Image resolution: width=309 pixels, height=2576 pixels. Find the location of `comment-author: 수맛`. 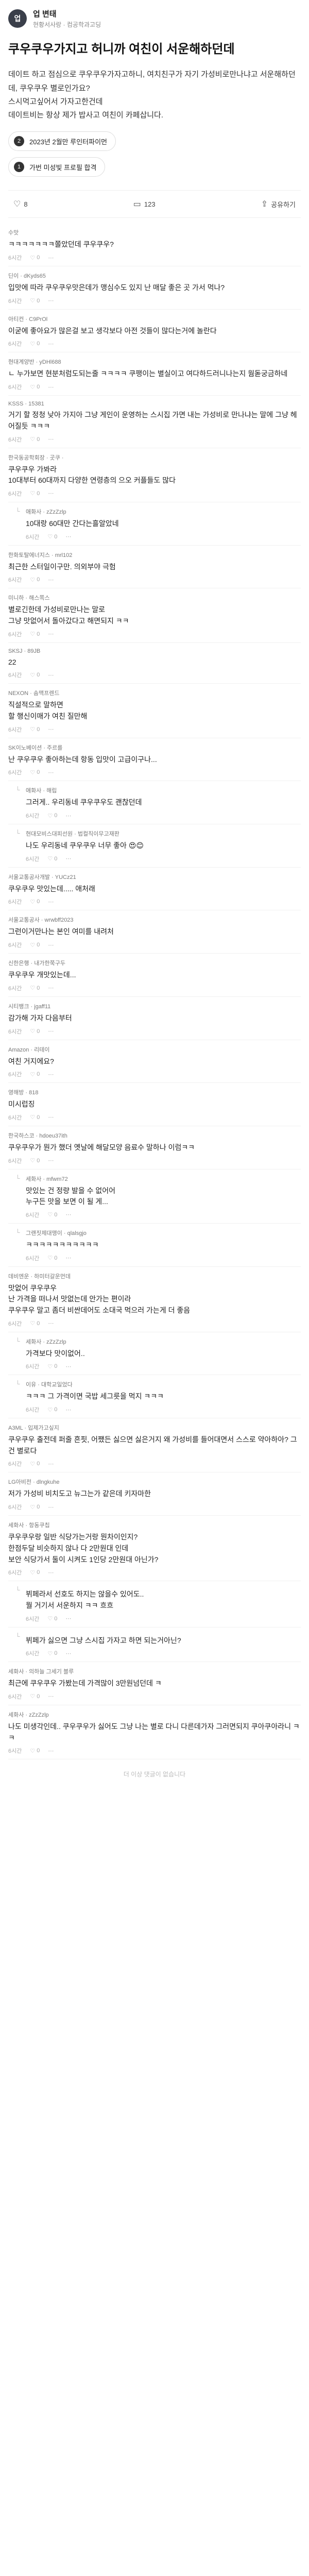

comment-author: 수맛 is located at coordinates (13, 232).